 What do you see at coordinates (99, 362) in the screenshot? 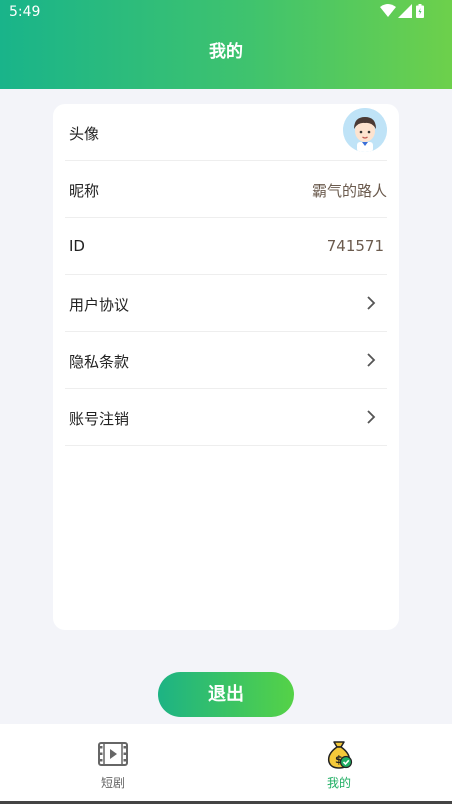
I see `row-label-privacy-policy: 隐私条款` at bounding box center [99, 362].